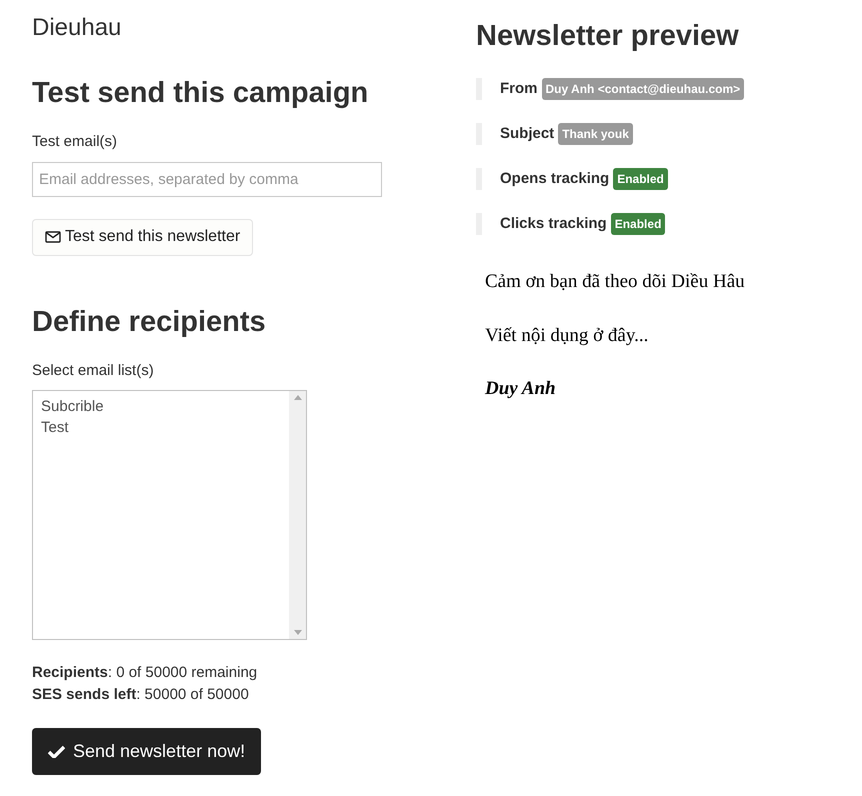 Image resolution: width=862 pixels, height=796 pixels. Describe the element at coordinates (607, 36) in the screenshot. I see `preview-heading: Newsletter preview` at that location.